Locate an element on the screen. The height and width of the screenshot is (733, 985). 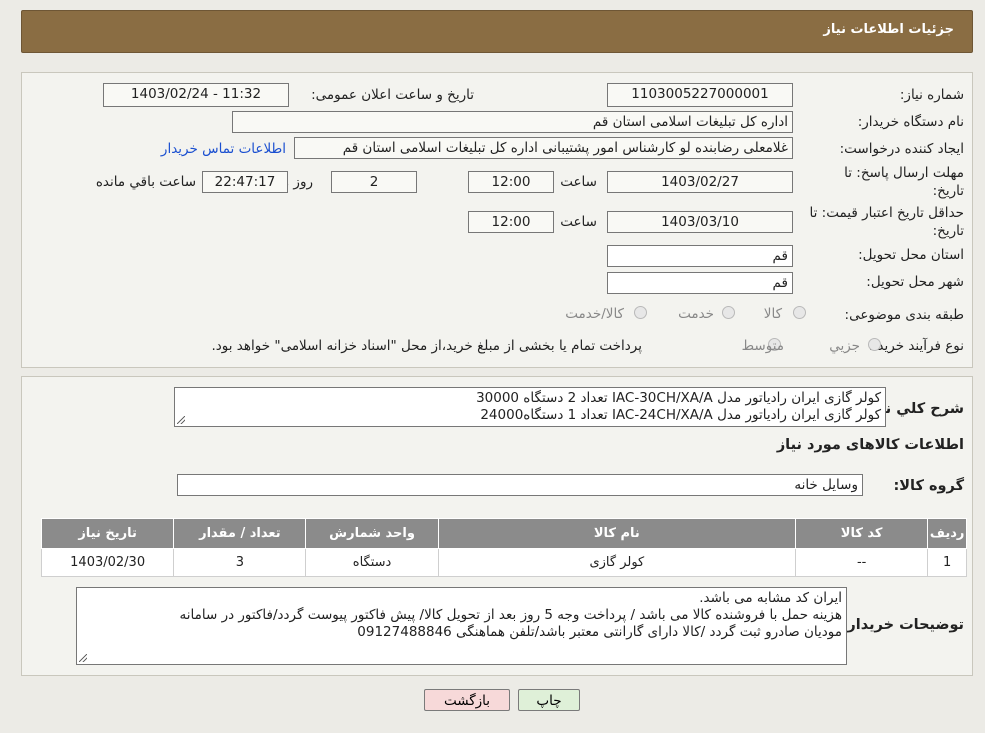
need-number-field: 1103005227000001 is located at coordinates (700, 95).